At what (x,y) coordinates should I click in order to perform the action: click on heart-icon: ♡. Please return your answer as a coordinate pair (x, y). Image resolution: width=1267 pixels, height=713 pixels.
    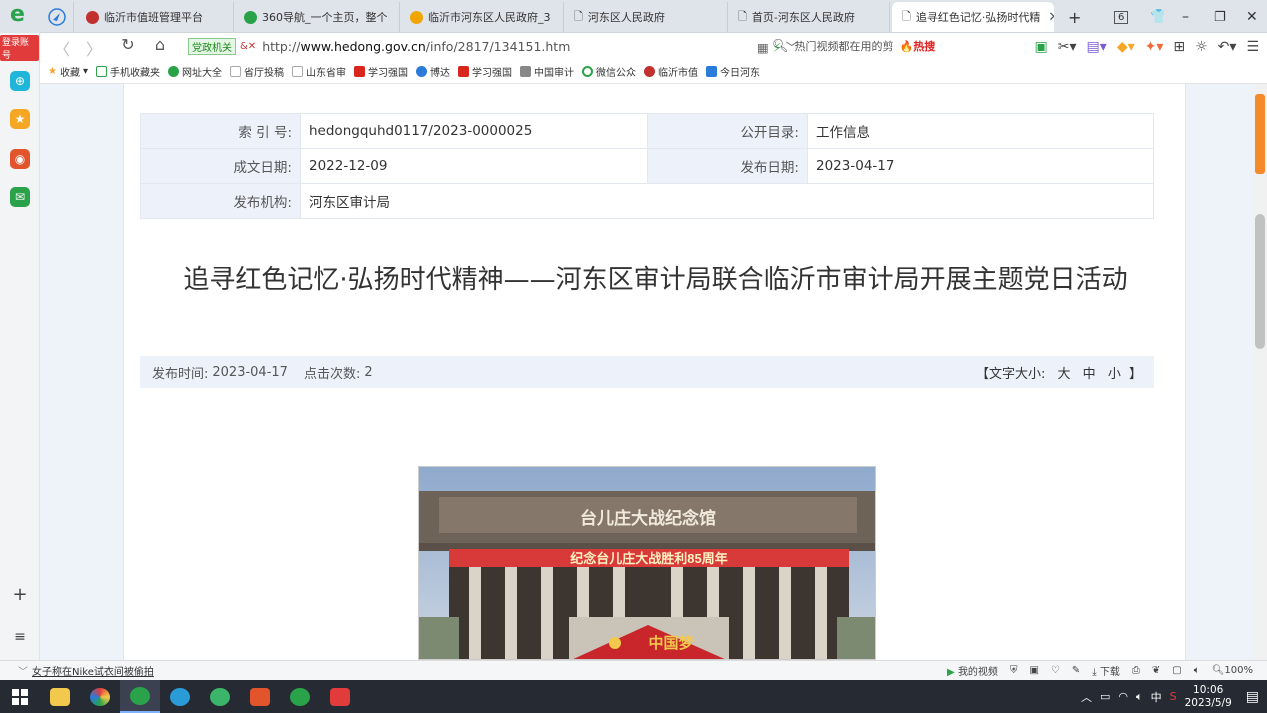
    Looking at the image, I should click on (1055, 670).